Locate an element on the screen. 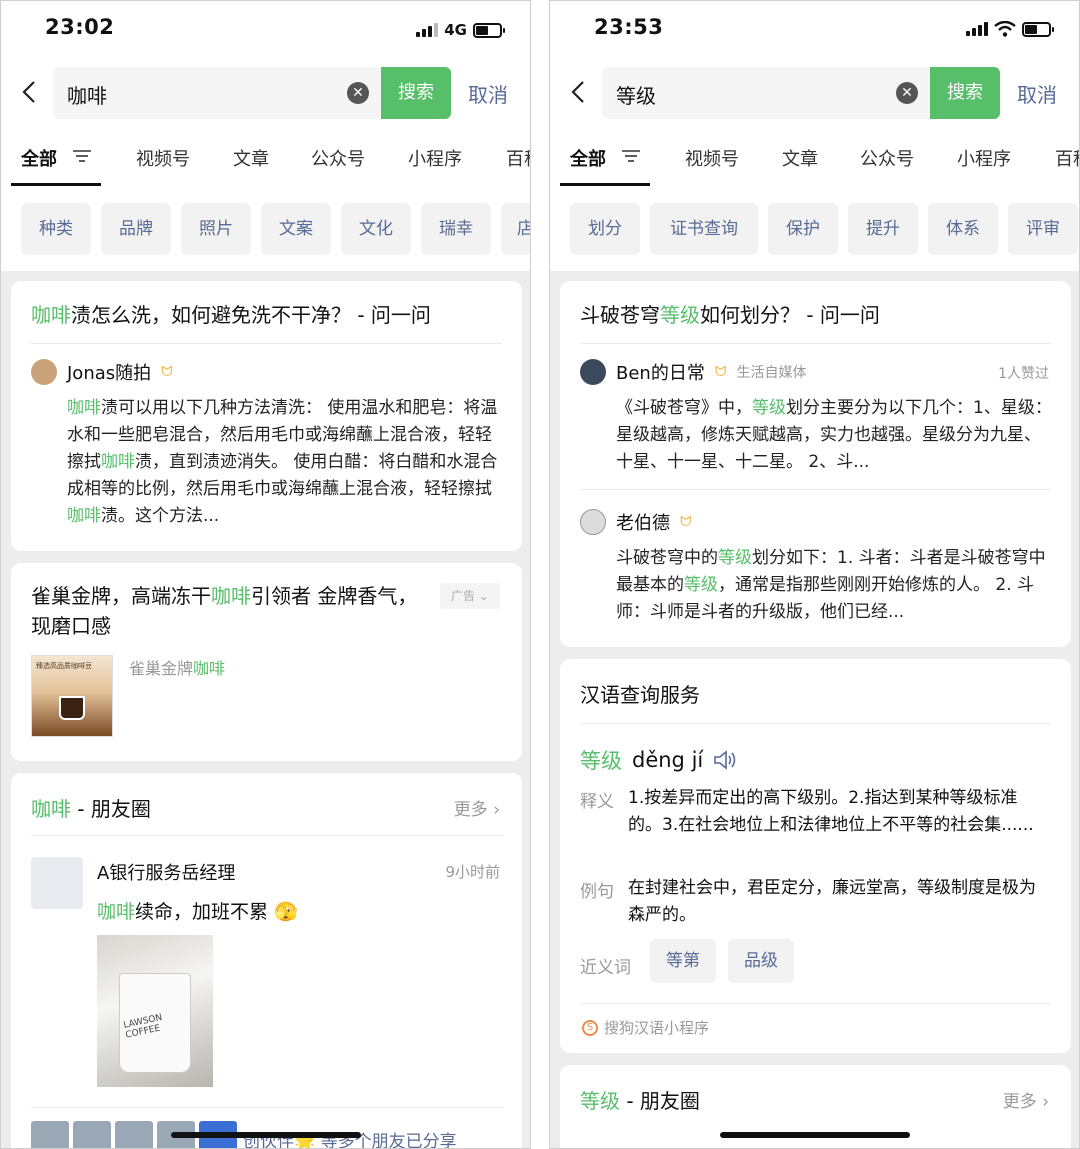 The width and height of the screenshot is (1080, 1149). ad-tag: 广告 ⌄ is located at coordinates (470, 596).